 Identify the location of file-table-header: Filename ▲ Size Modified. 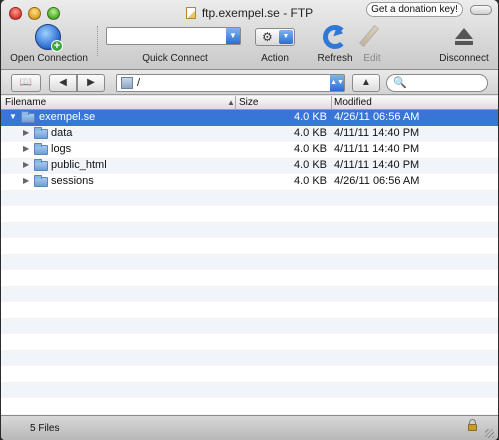
(249, 103).